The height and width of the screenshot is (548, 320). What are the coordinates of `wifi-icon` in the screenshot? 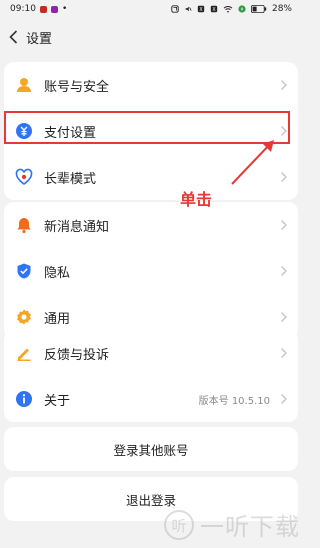 It's located at (228, 9).